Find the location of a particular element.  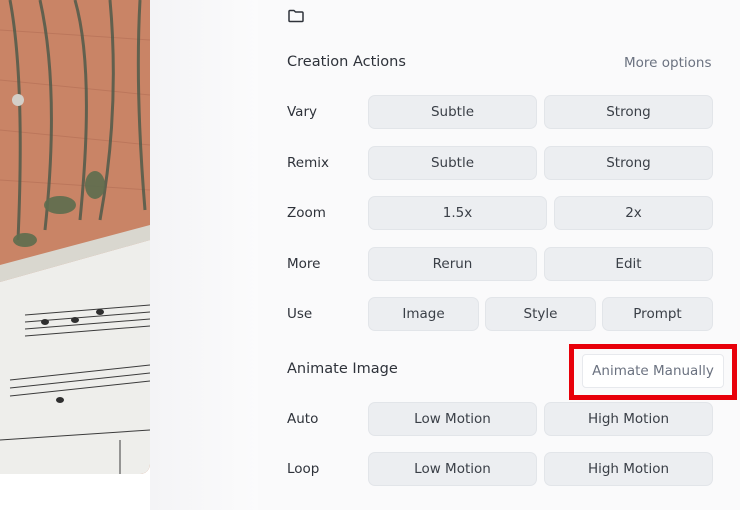

use-image-button: Image is located at coordinates (423, 314).